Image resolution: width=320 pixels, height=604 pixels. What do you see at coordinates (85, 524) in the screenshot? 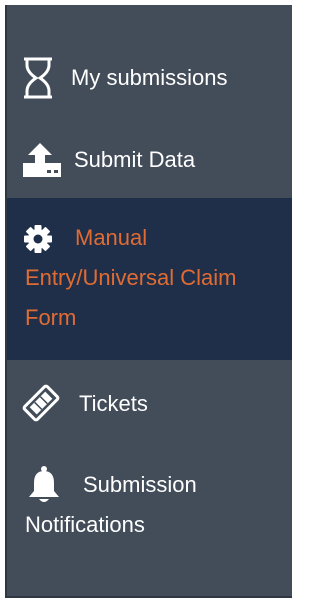
I see `label-line: Notifications` at bounding box center [85, 524].